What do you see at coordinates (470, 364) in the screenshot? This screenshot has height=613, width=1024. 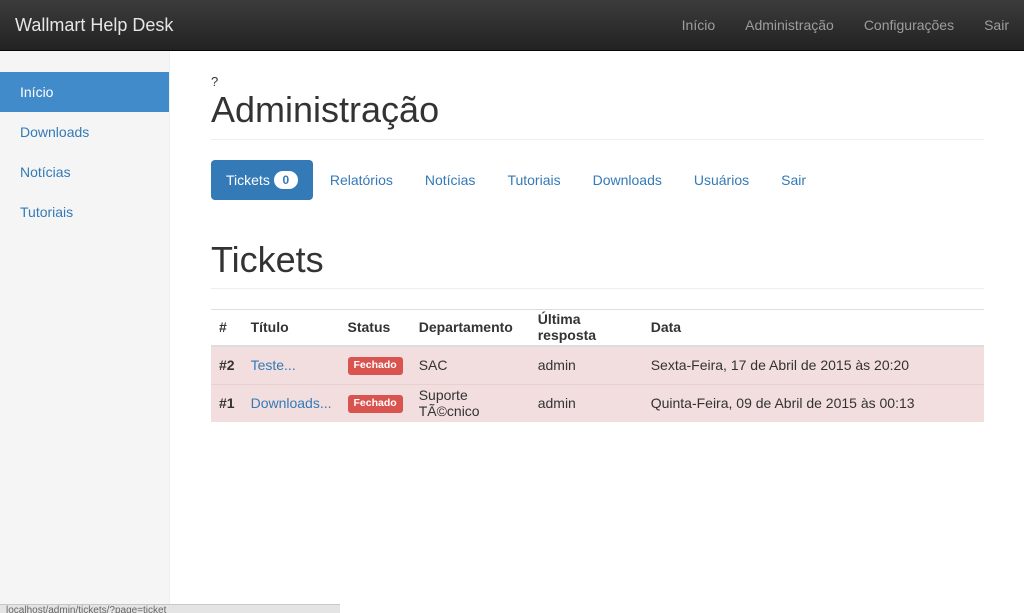 I see `ticket-department: SAC` at bounding box center [470, 364].